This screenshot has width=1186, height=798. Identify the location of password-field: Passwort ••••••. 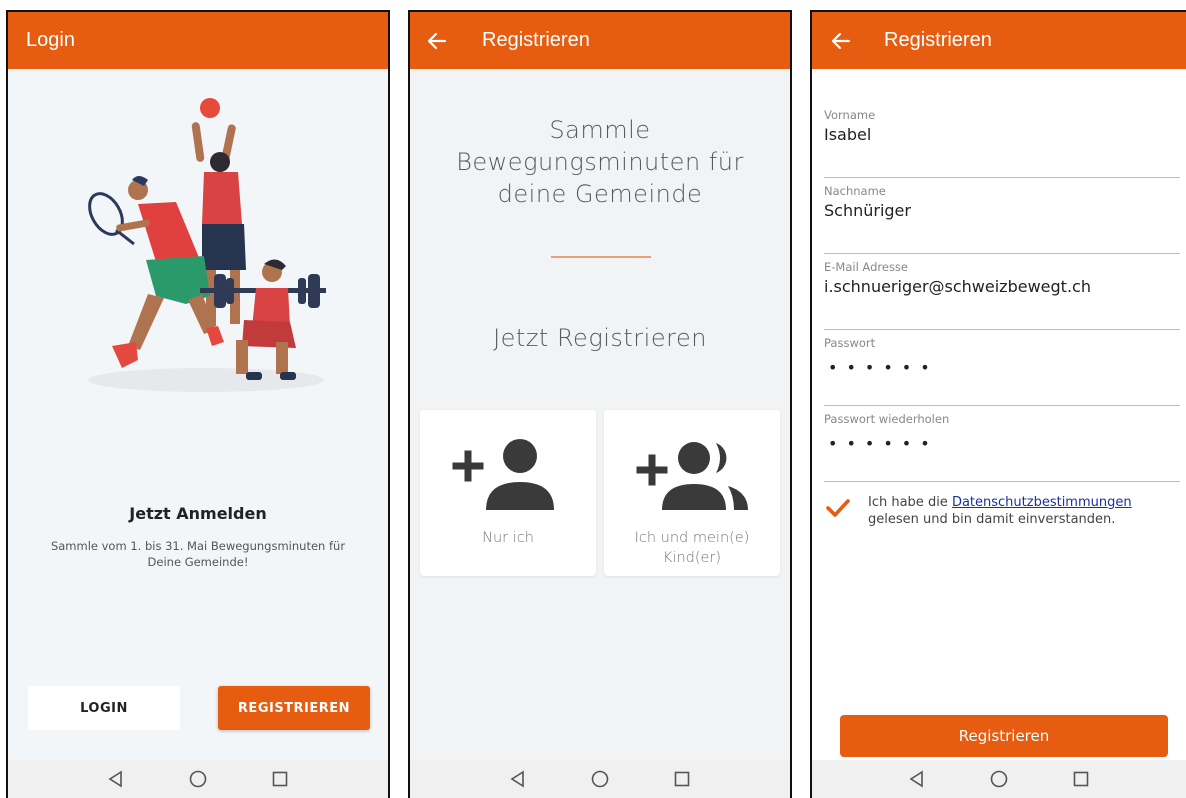
(1002, 371).